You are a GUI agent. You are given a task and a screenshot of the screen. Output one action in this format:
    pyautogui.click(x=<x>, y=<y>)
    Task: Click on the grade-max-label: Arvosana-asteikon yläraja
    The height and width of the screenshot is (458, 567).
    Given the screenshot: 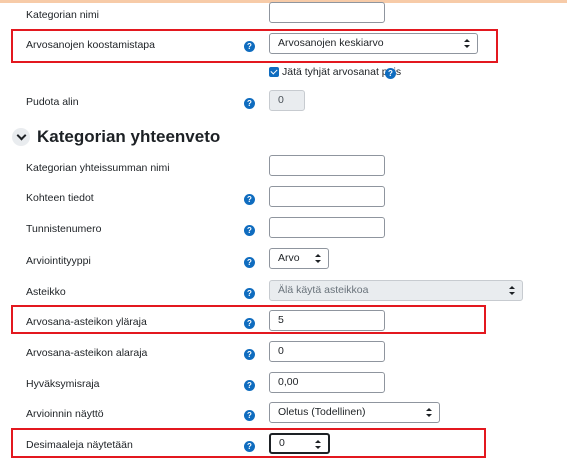 What is the action you would take?
    pyautogui.click(x=86, y=322)
    